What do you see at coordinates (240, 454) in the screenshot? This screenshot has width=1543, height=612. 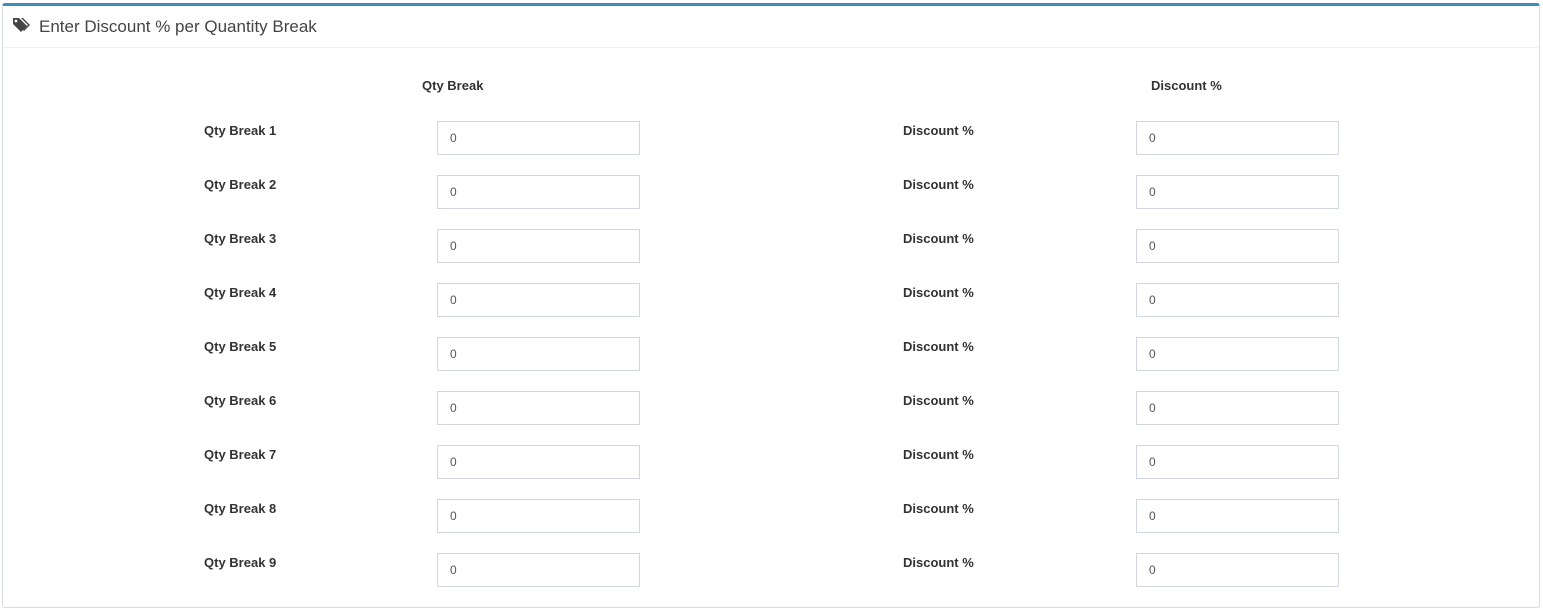 I see `qty-break-label: Qty Break 7` at bounding box center [240, 454].